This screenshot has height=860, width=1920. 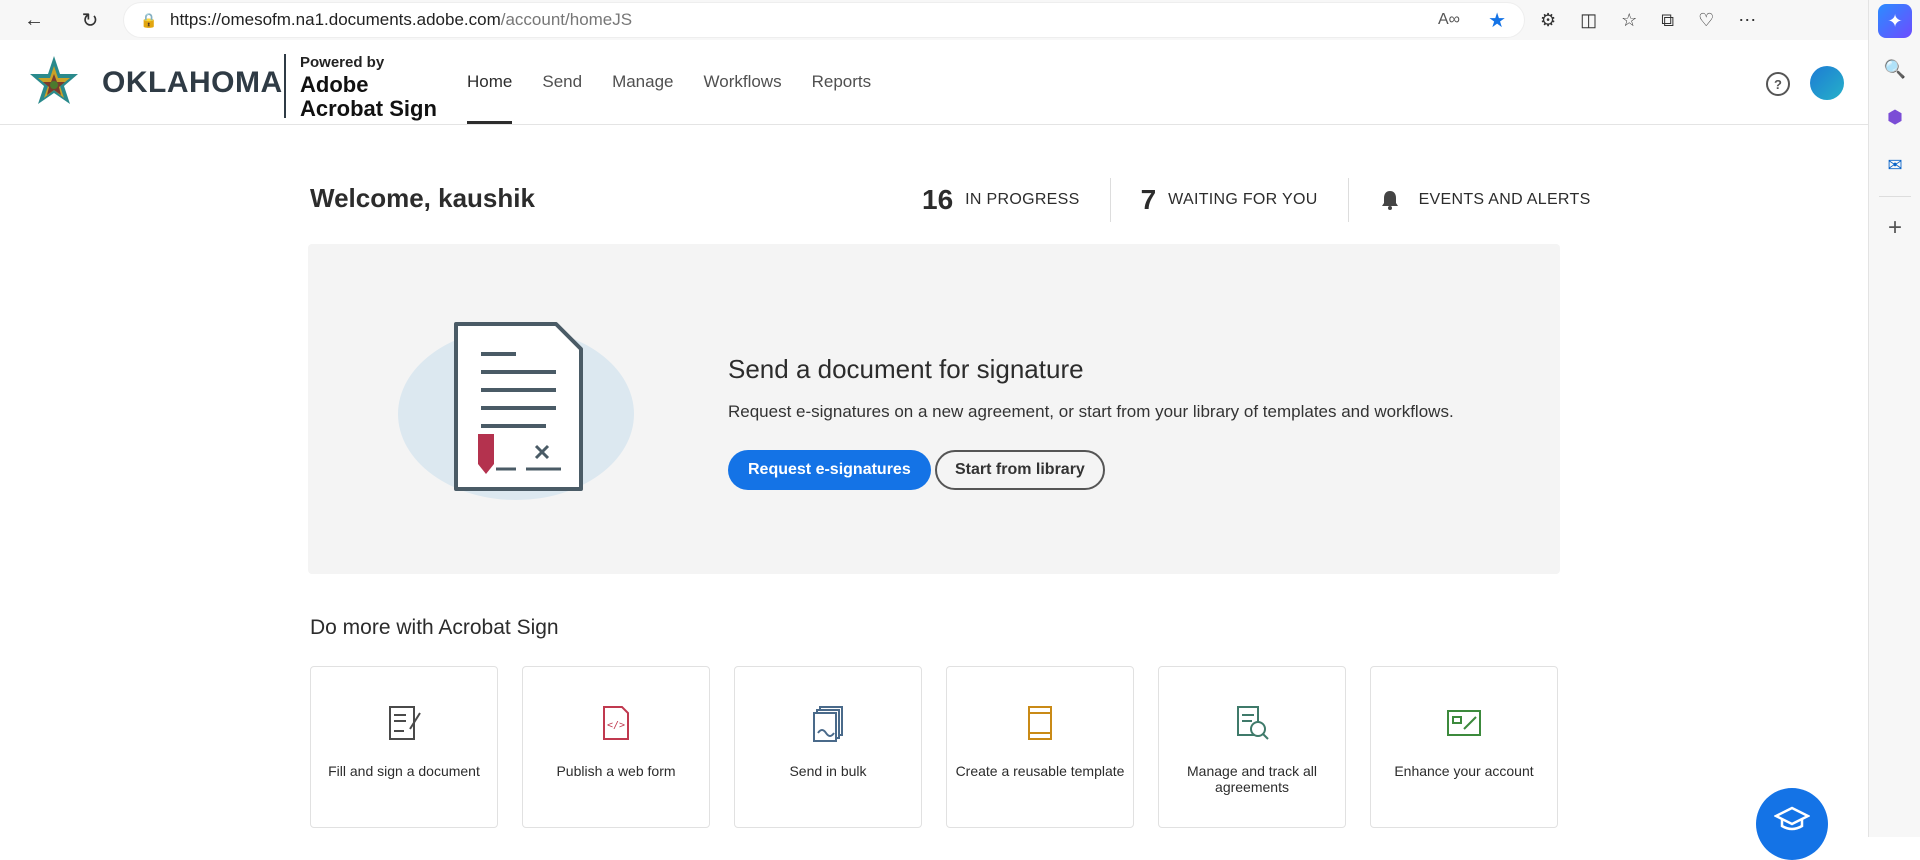 I want to click on waiting-count: 7, so click(x=1148, y=199).